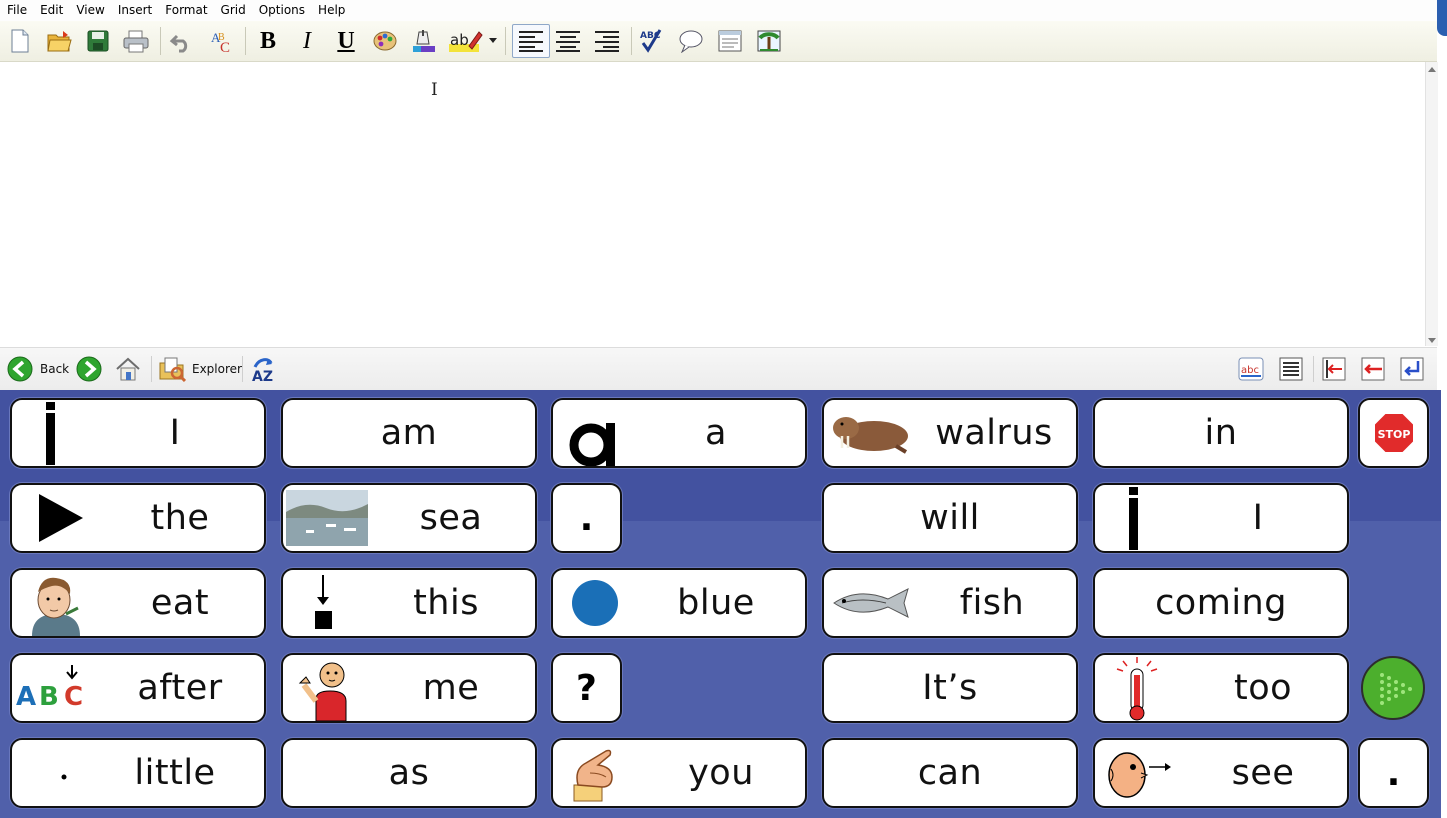  What do you see at coordinates (98, 41) in the screenshot?
I see `save-button` at bounding box center [98, 41].